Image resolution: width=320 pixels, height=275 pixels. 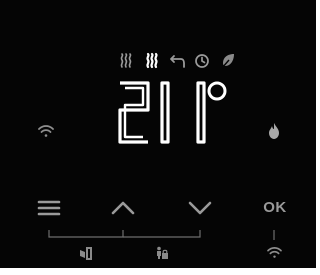 I want to click on wifi-pairing-icon, so click(x=274, y=252).